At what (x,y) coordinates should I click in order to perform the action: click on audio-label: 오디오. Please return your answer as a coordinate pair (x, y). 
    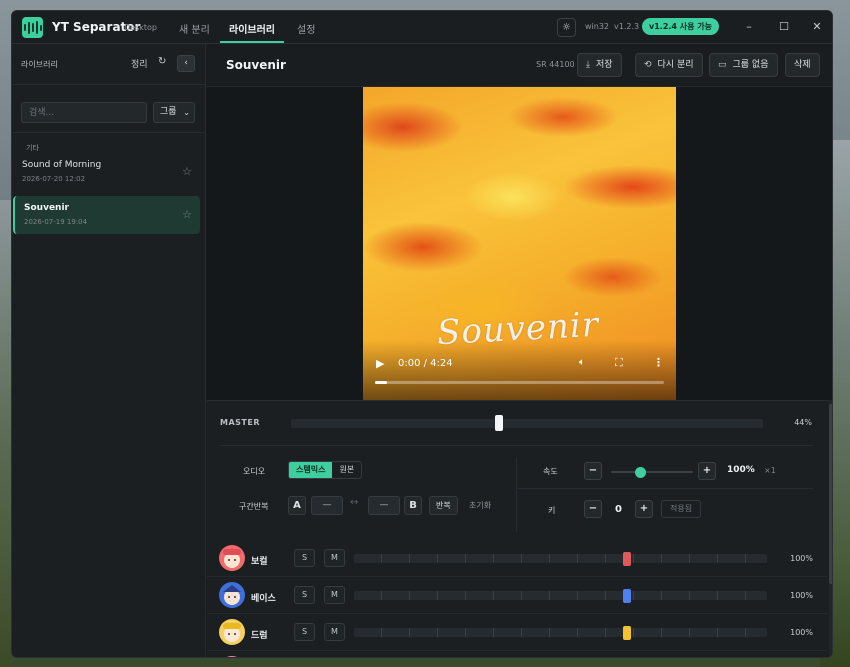
    Looking at the image, I should click on (254, 471).